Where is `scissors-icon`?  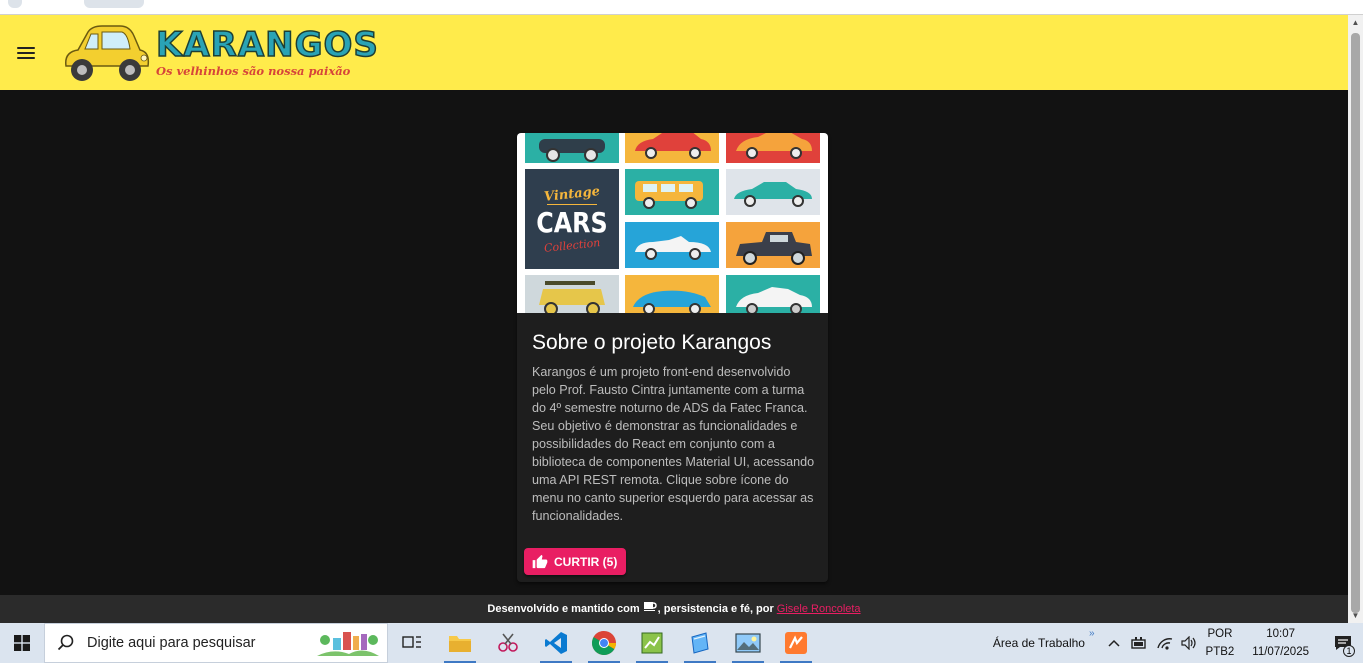
scissors-icon is located at coordinates (508, 642).